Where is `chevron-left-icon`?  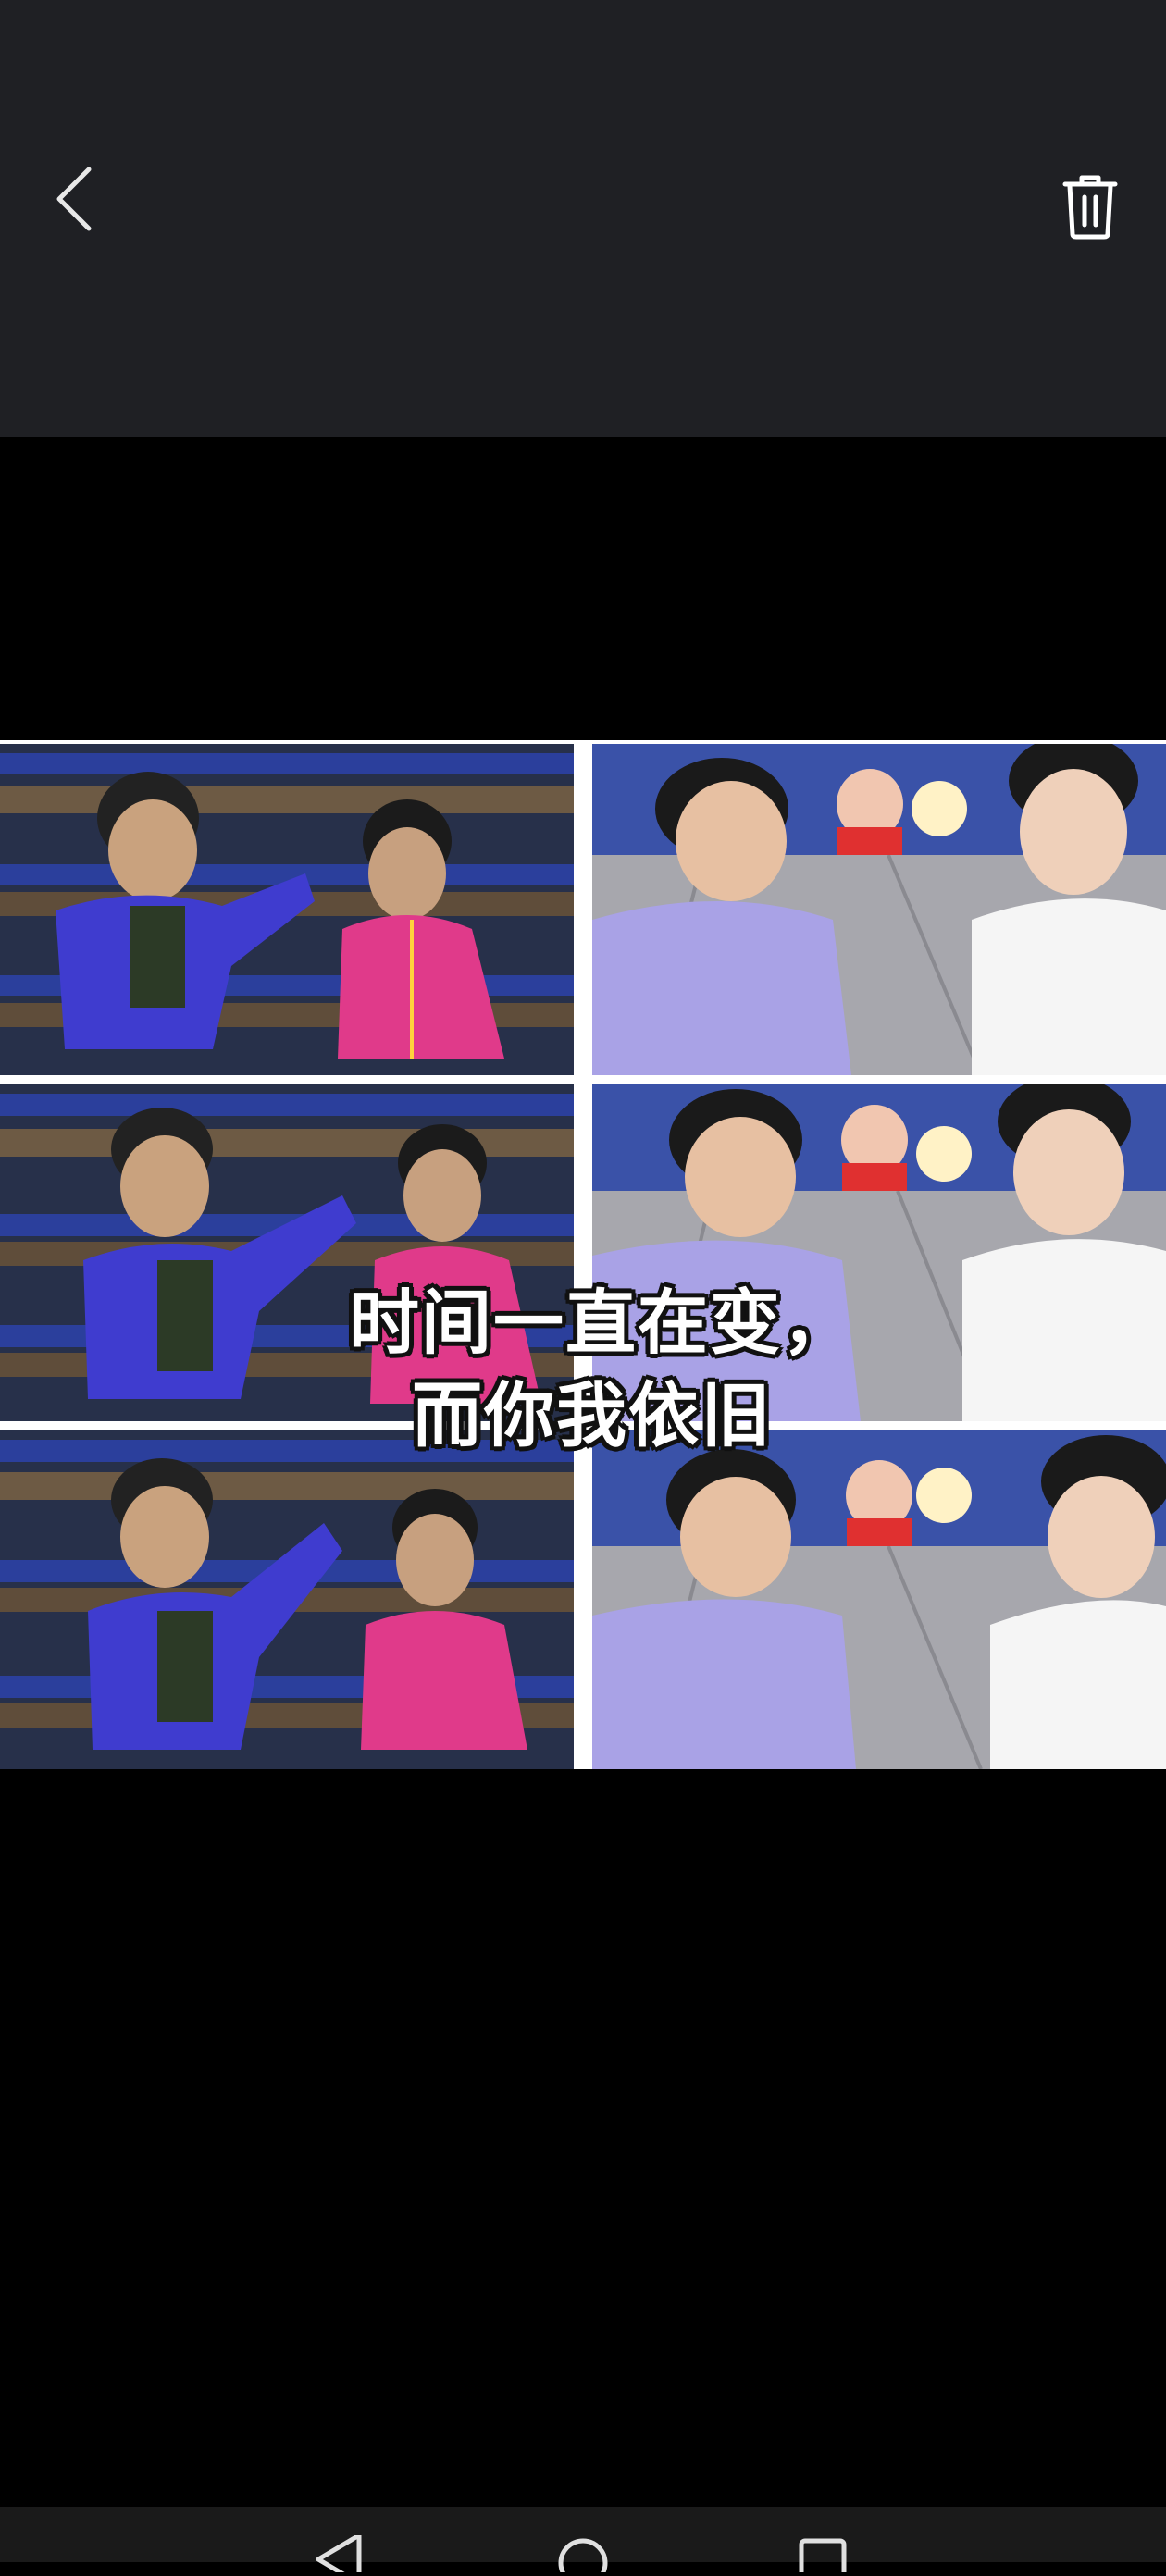 chevron-left-icon is located at coordinates (74, 199).